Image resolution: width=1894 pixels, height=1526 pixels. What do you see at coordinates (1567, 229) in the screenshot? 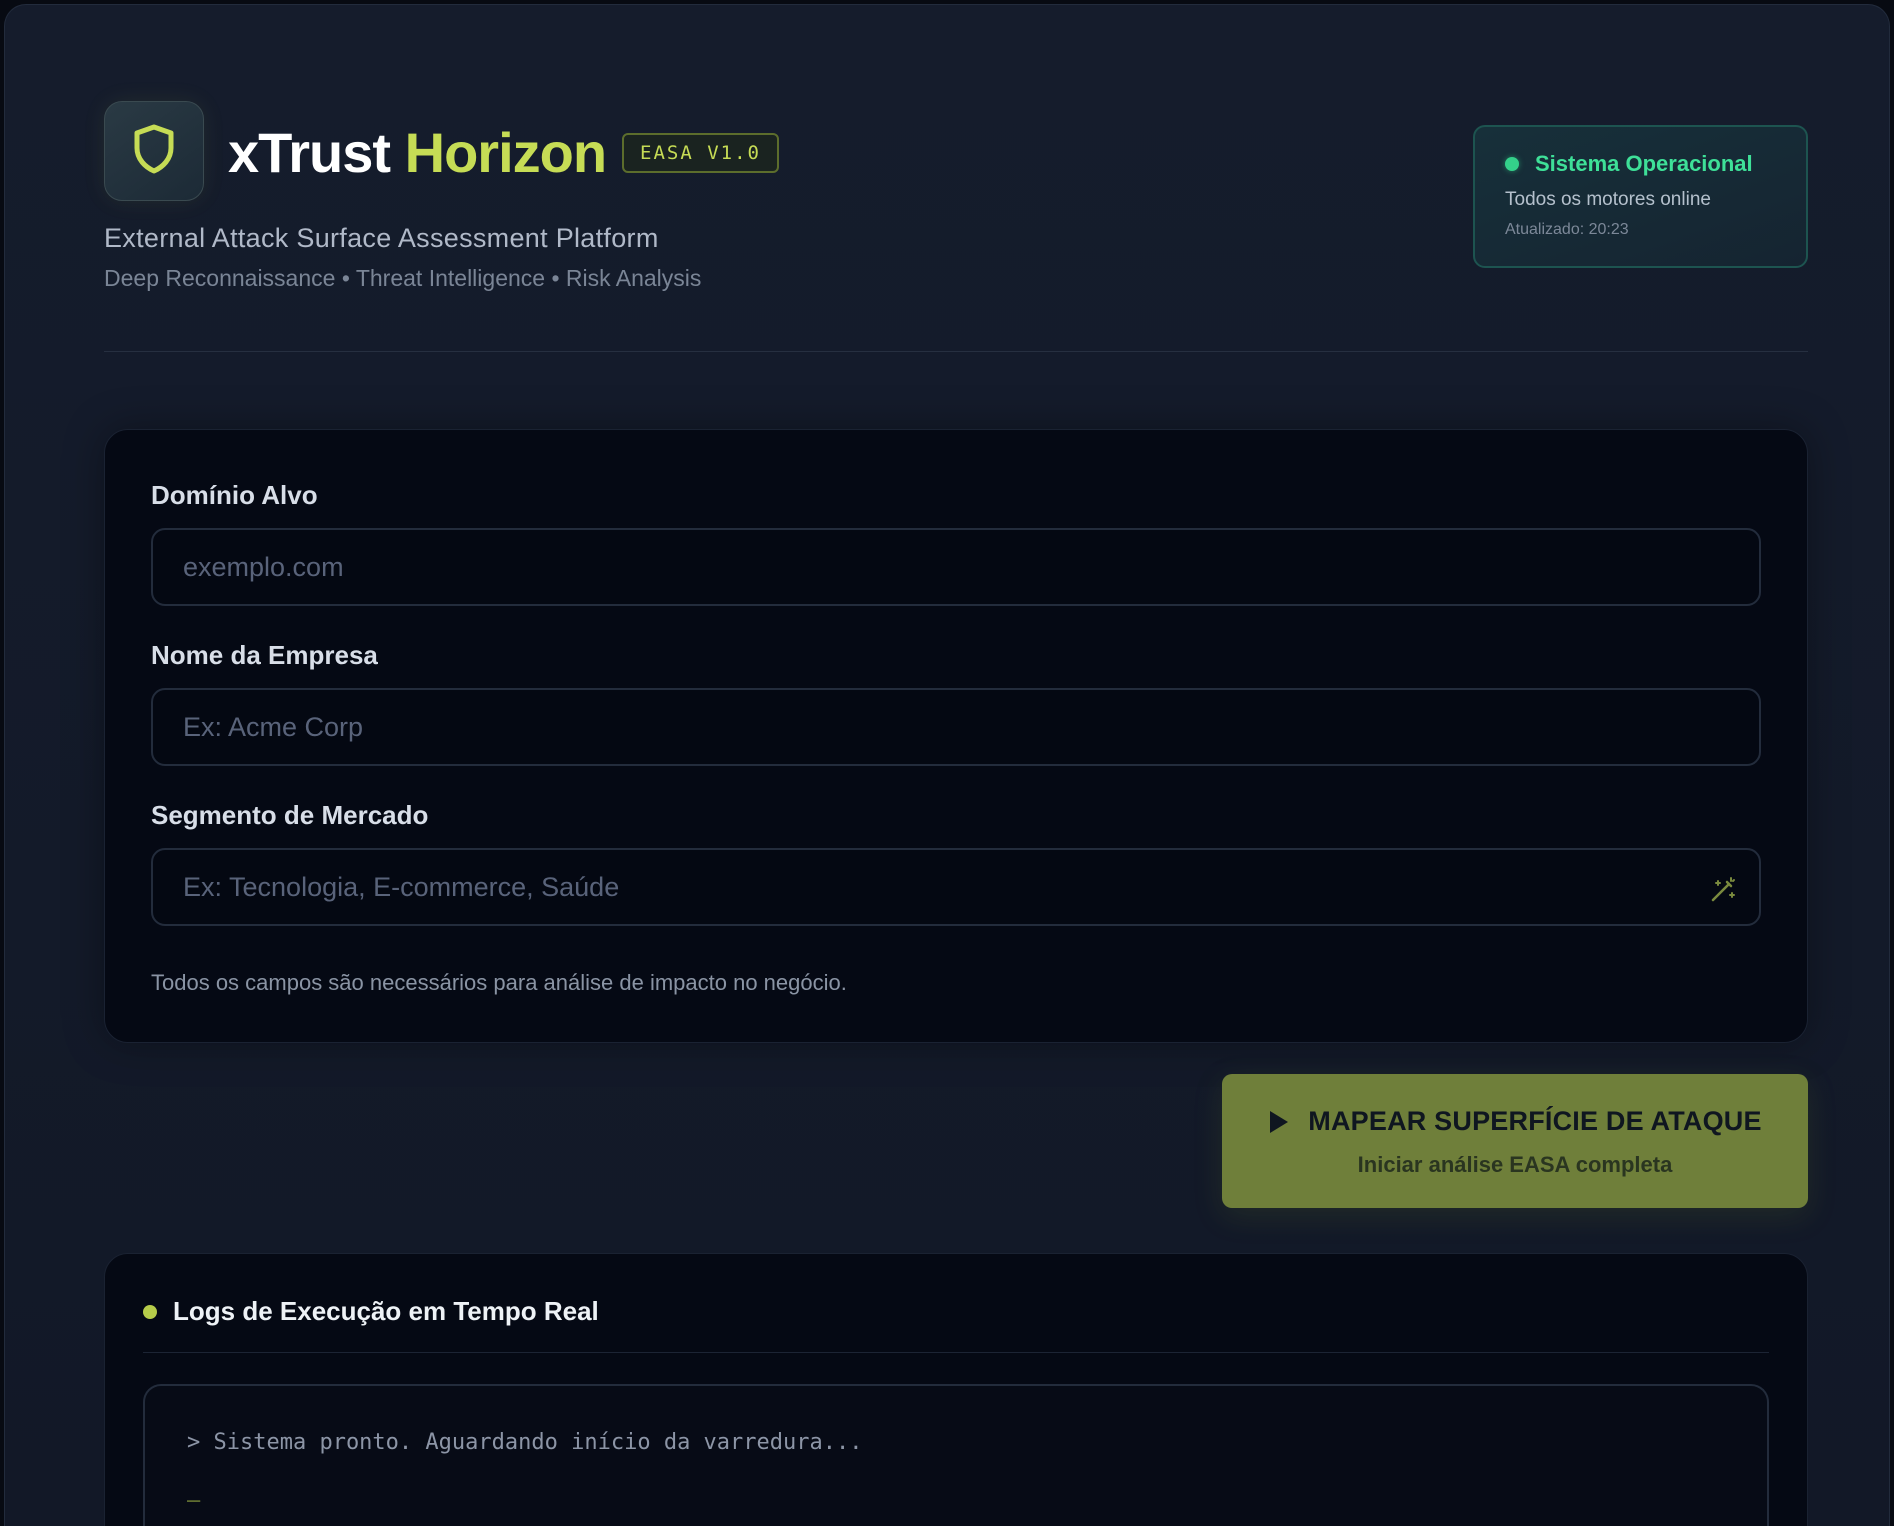
I see `status-updated-time: Atualizado: 20:23` at bounding box center [1567, 229].